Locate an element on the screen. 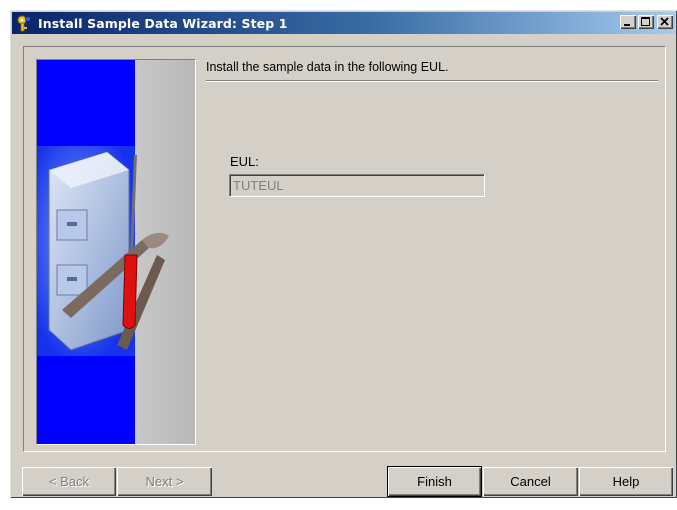 This screenshot has height=510, width=677. eul-label: EUL: is located at coordinates (244, 161).